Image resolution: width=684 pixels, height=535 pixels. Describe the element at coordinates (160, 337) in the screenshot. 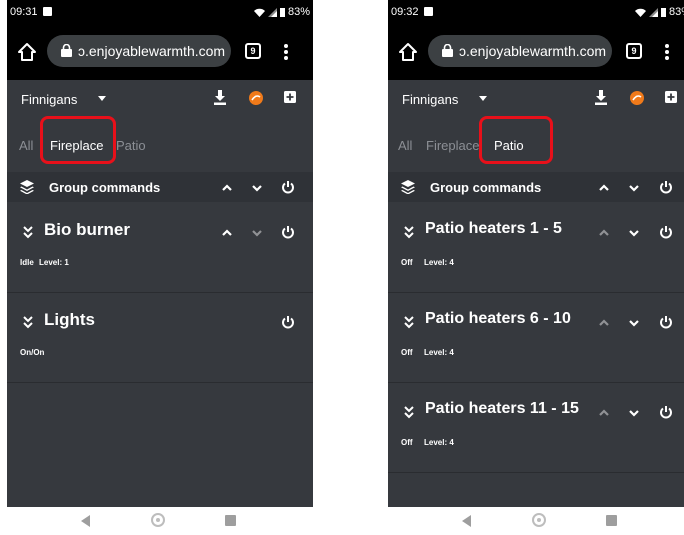

I see `device-card: Lights On/On` at that location.